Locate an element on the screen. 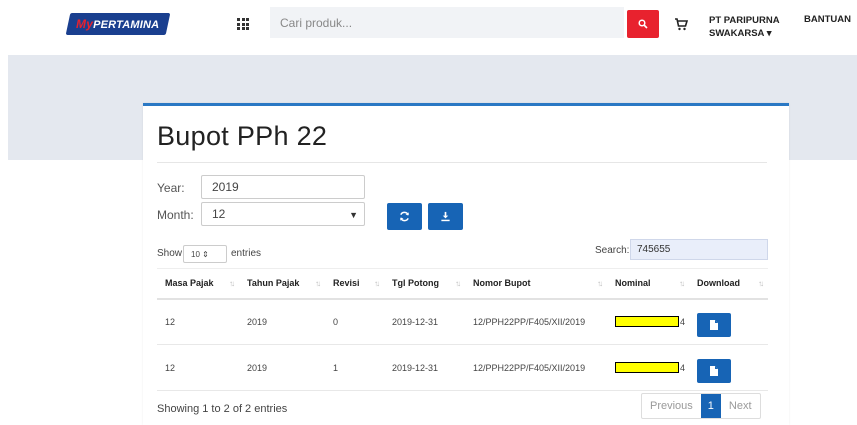  col-nominal: Nominal ↑↓ is located at coordinates (648, 284).